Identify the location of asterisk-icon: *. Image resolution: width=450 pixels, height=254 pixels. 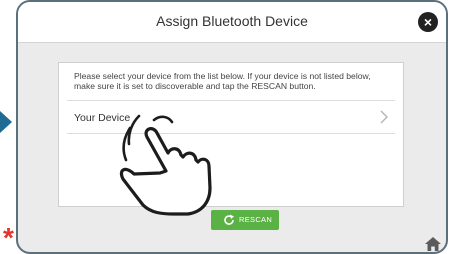
(8, 237).